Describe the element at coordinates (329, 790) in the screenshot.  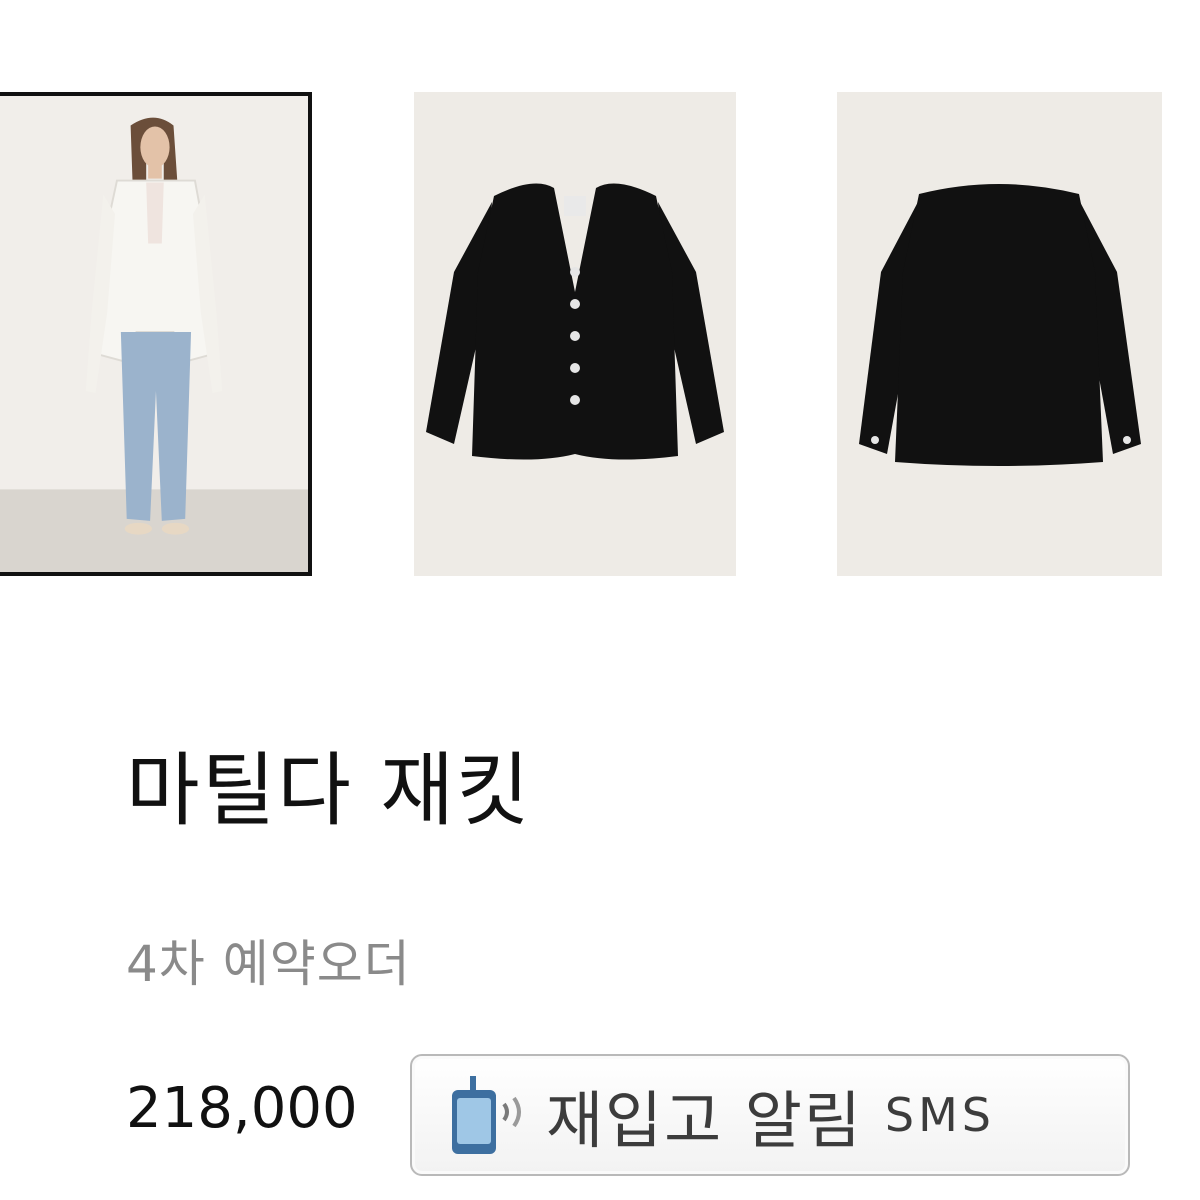
I see `product-title: 마틸다 재킷` at that location.